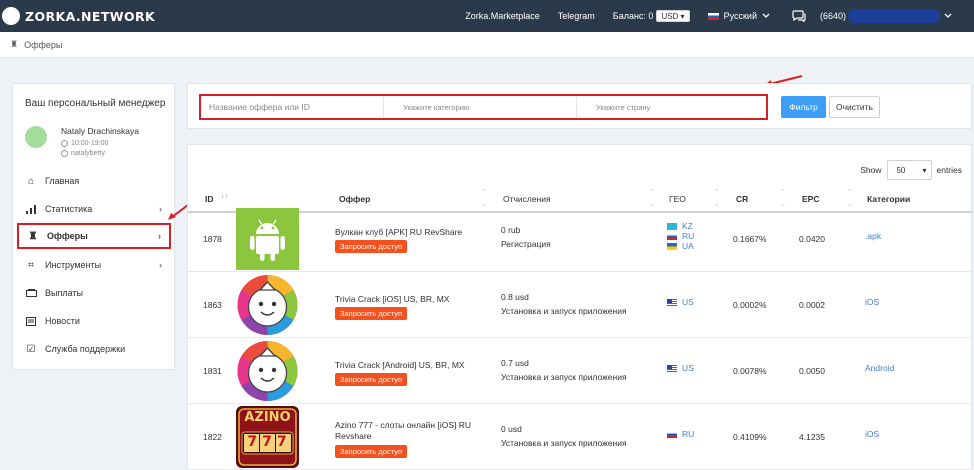 This screenshot has width=974, height=470. I want to click on payout-amount: 0.7 usd, so click(515, 363).